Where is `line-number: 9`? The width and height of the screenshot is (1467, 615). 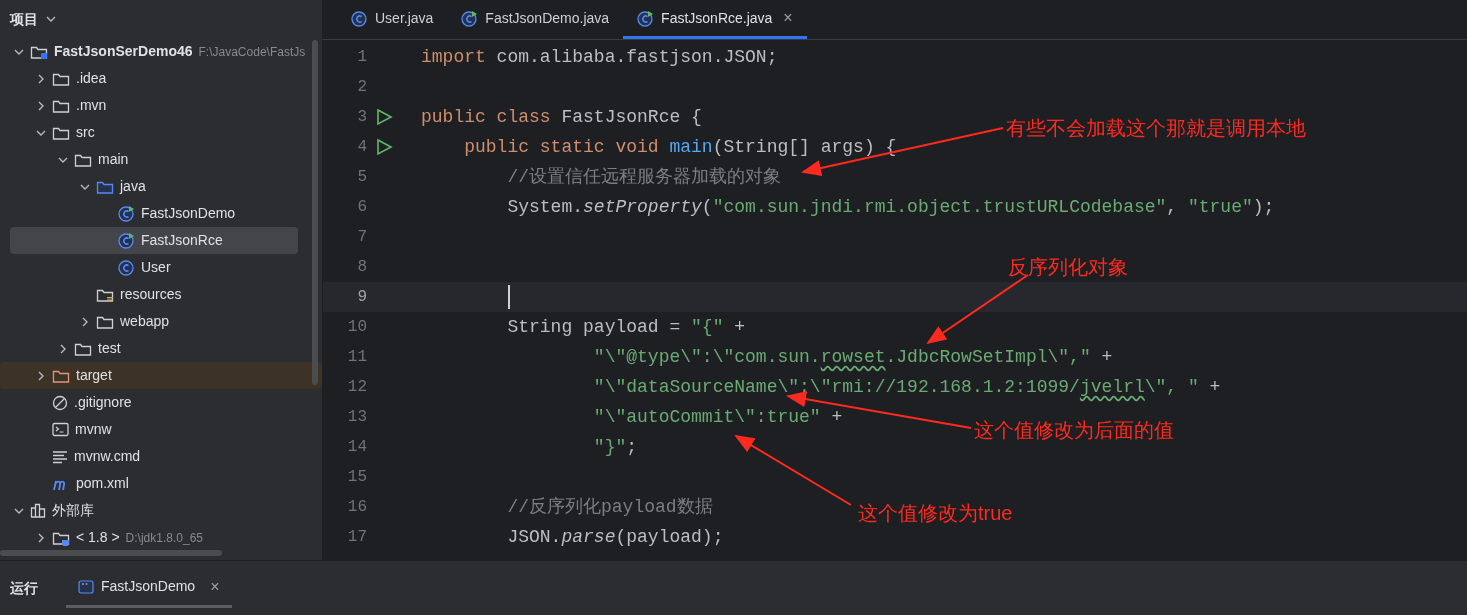
line-number: 9 is located at coordinates (361, 297).